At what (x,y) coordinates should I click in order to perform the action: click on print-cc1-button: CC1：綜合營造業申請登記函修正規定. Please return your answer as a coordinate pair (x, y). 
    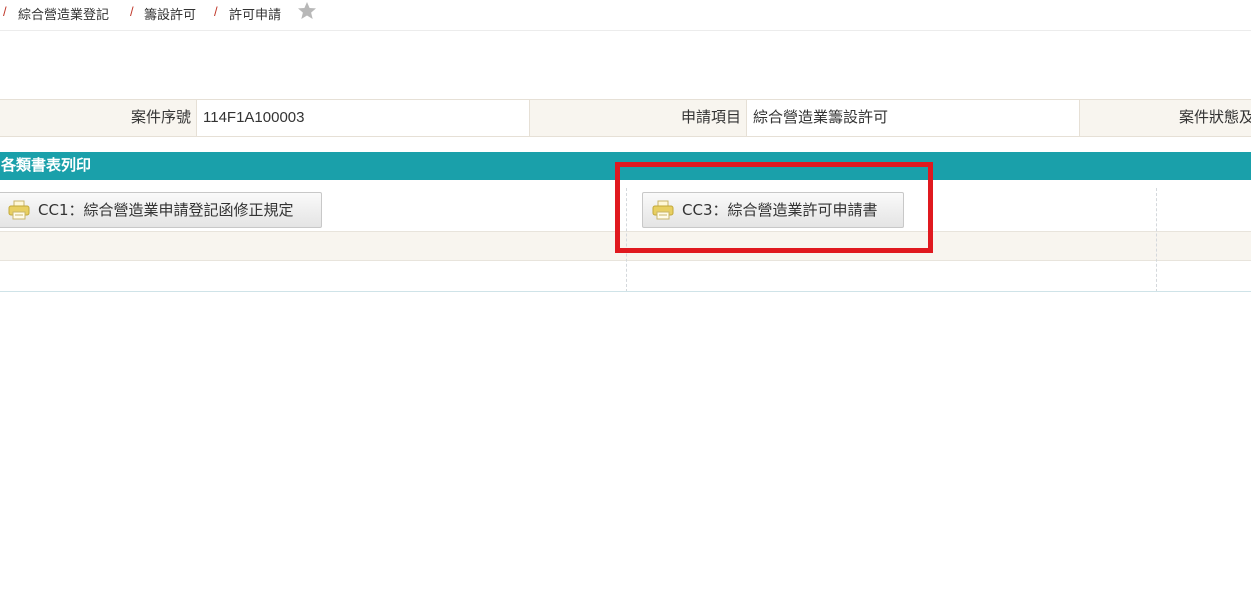
    Looking at the image, I should click on (161, 210).